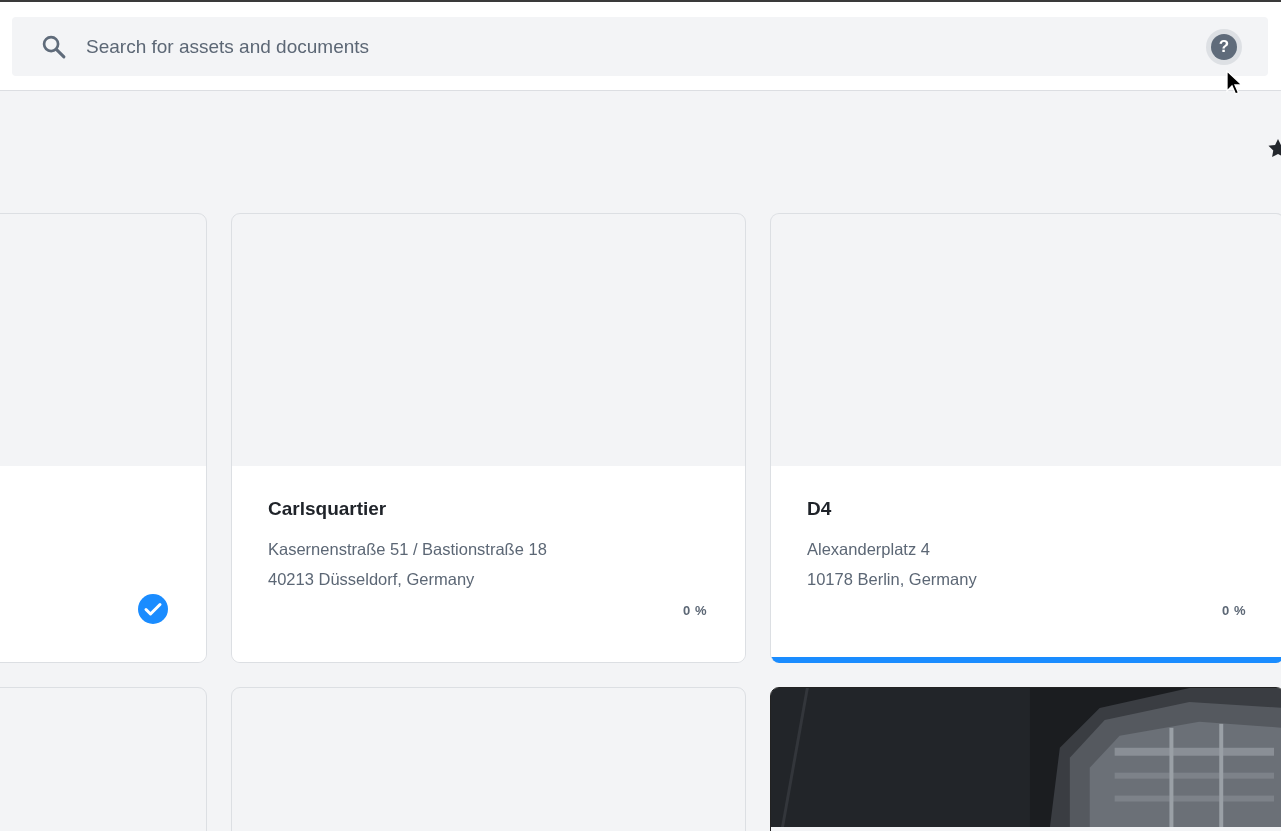  Describe the element at coordinates (819, 509) in the screenshot. I see `project-title: D4` at that location.